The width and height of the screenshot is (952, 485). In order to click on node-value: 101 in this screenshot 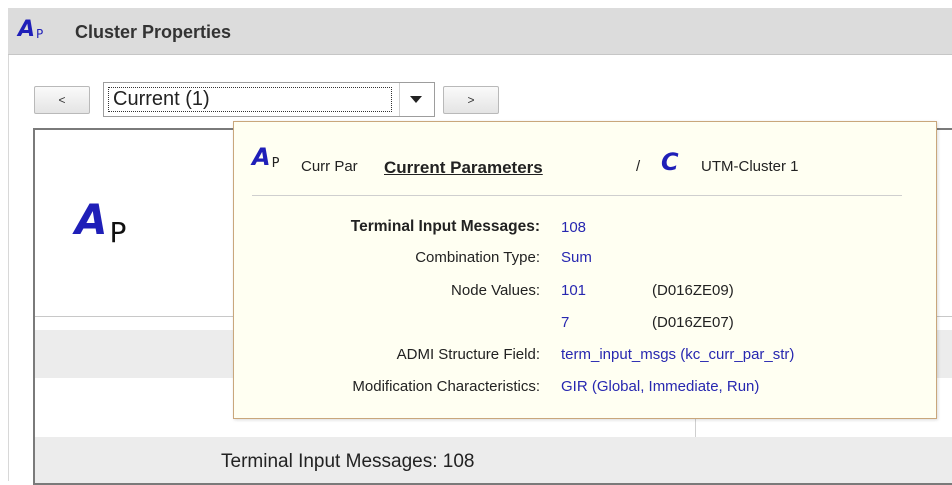, I will do `click(574, 290)`.